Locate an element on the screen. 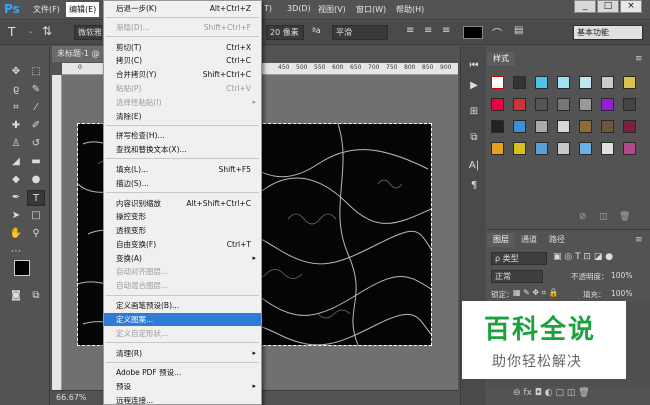  clone-source-icon: ⧉ is located at coordinates (474, 138).